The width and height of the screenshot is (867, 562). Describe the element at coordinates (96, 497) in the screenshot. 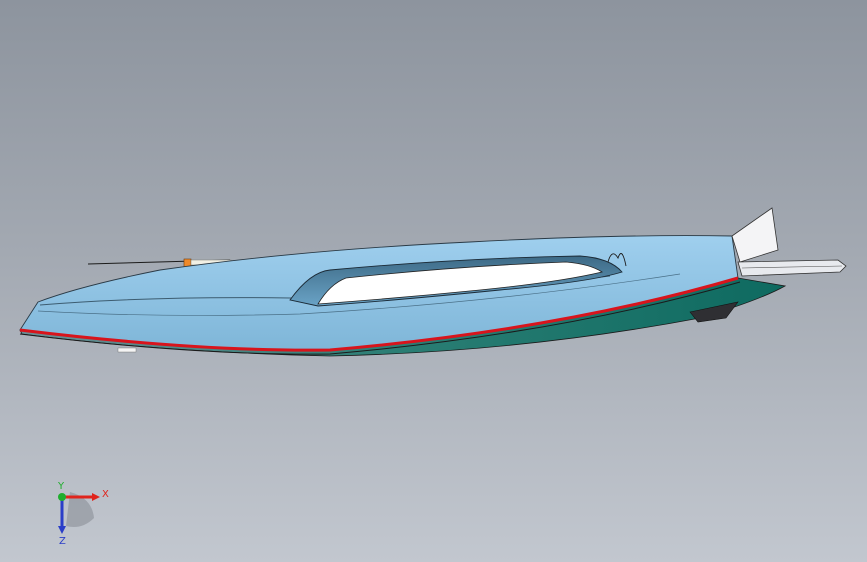

I see `triad-x-arrow` at that location.